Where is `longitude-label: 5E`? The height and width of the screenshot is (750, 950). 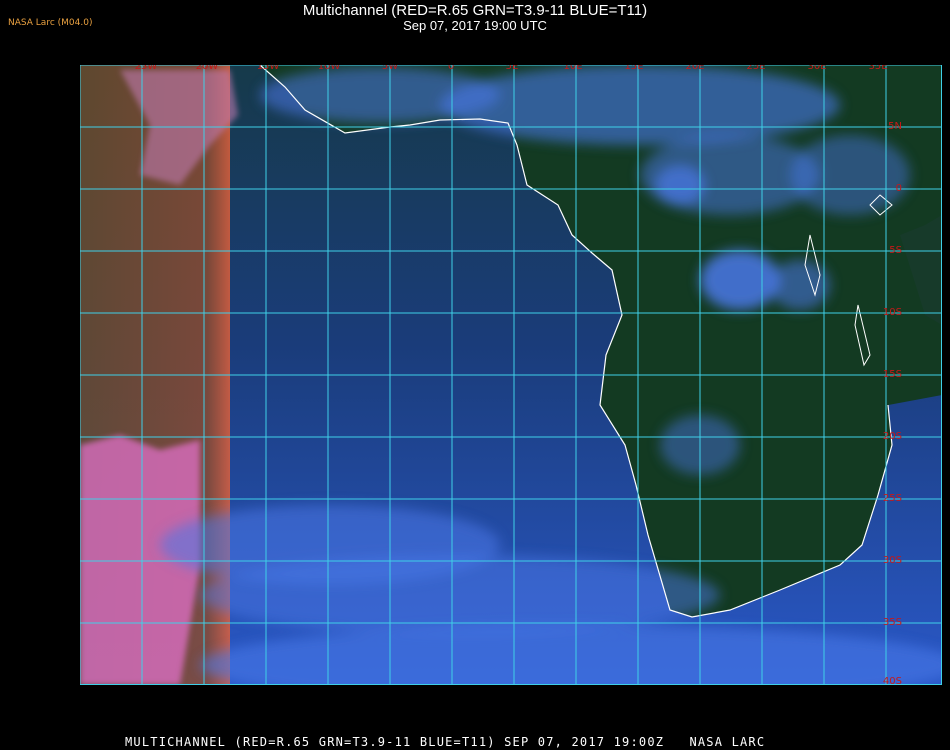 longitude-label: 5E is located at coordinates (512, 68).